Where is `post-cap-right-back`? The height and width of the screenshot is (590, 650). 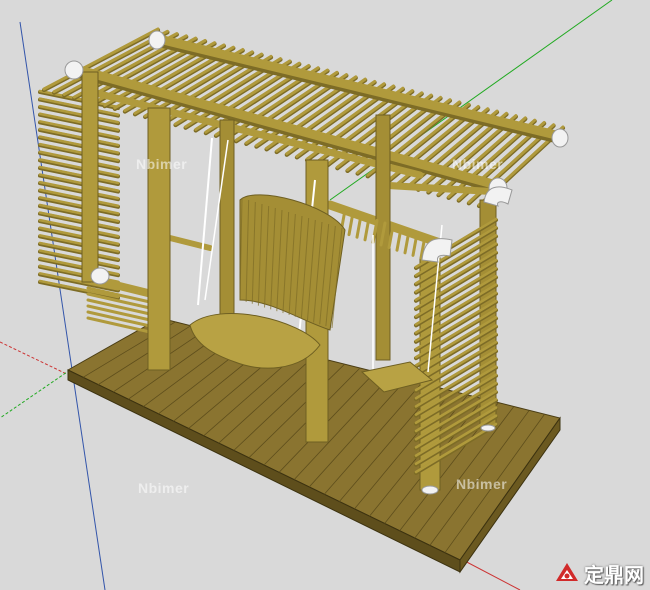 post-cap-right-back is located at coordinates (488, 428).